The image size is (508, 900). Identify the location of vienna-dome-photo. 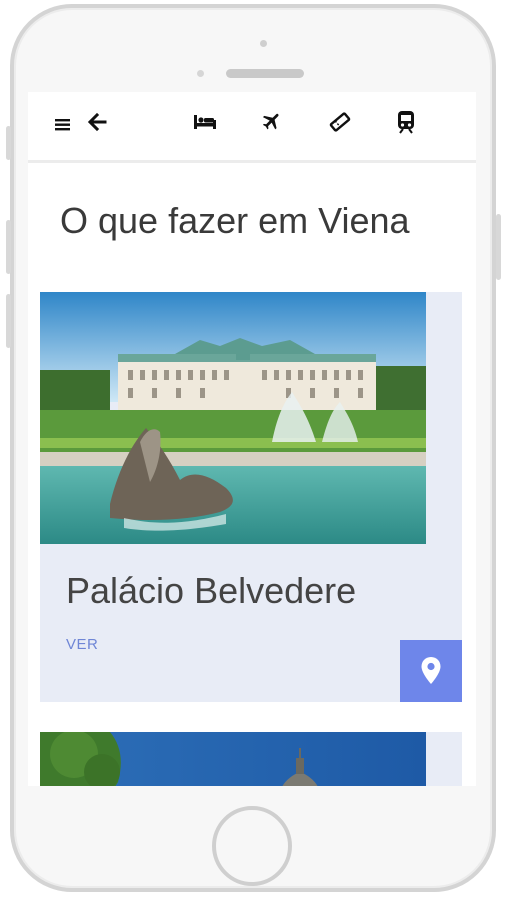
(233, 759).